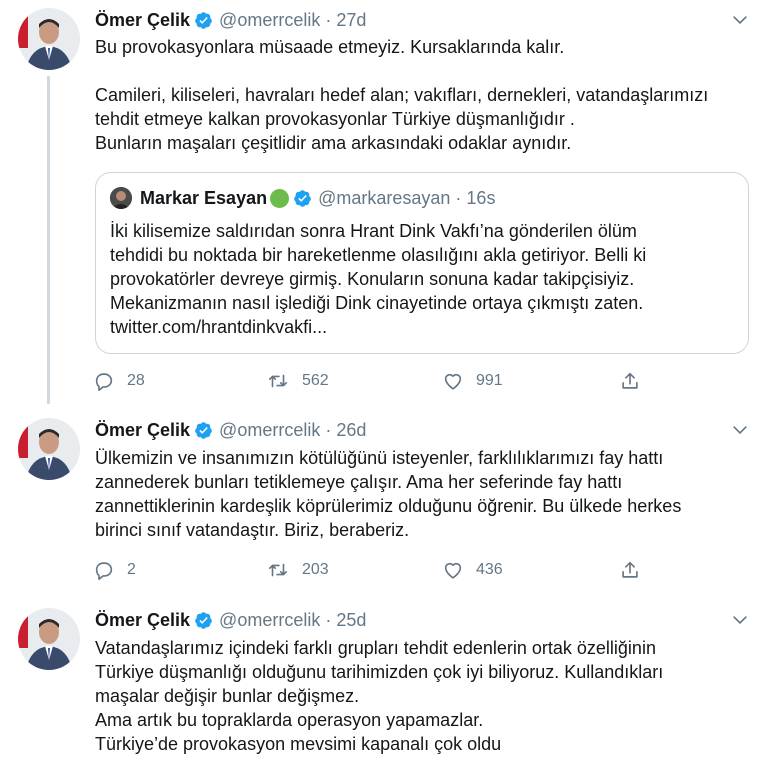 This screenshot has height=770, width=770. Describe the element at coordinates (472, 570) in the screenshot. I see `like-button: 436` at that location.